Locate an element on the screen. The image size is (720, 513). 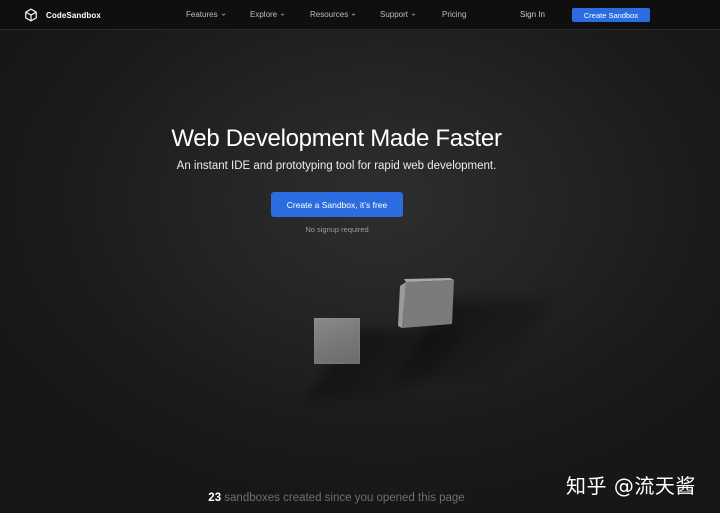
brand-name: CodeSandbox is located at coordinates (73, 15).